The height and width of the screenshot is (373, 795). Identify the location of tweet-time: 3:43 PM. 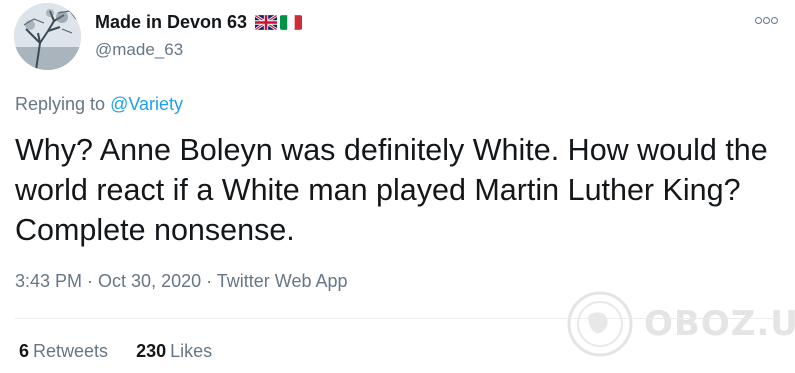
(48, 281).